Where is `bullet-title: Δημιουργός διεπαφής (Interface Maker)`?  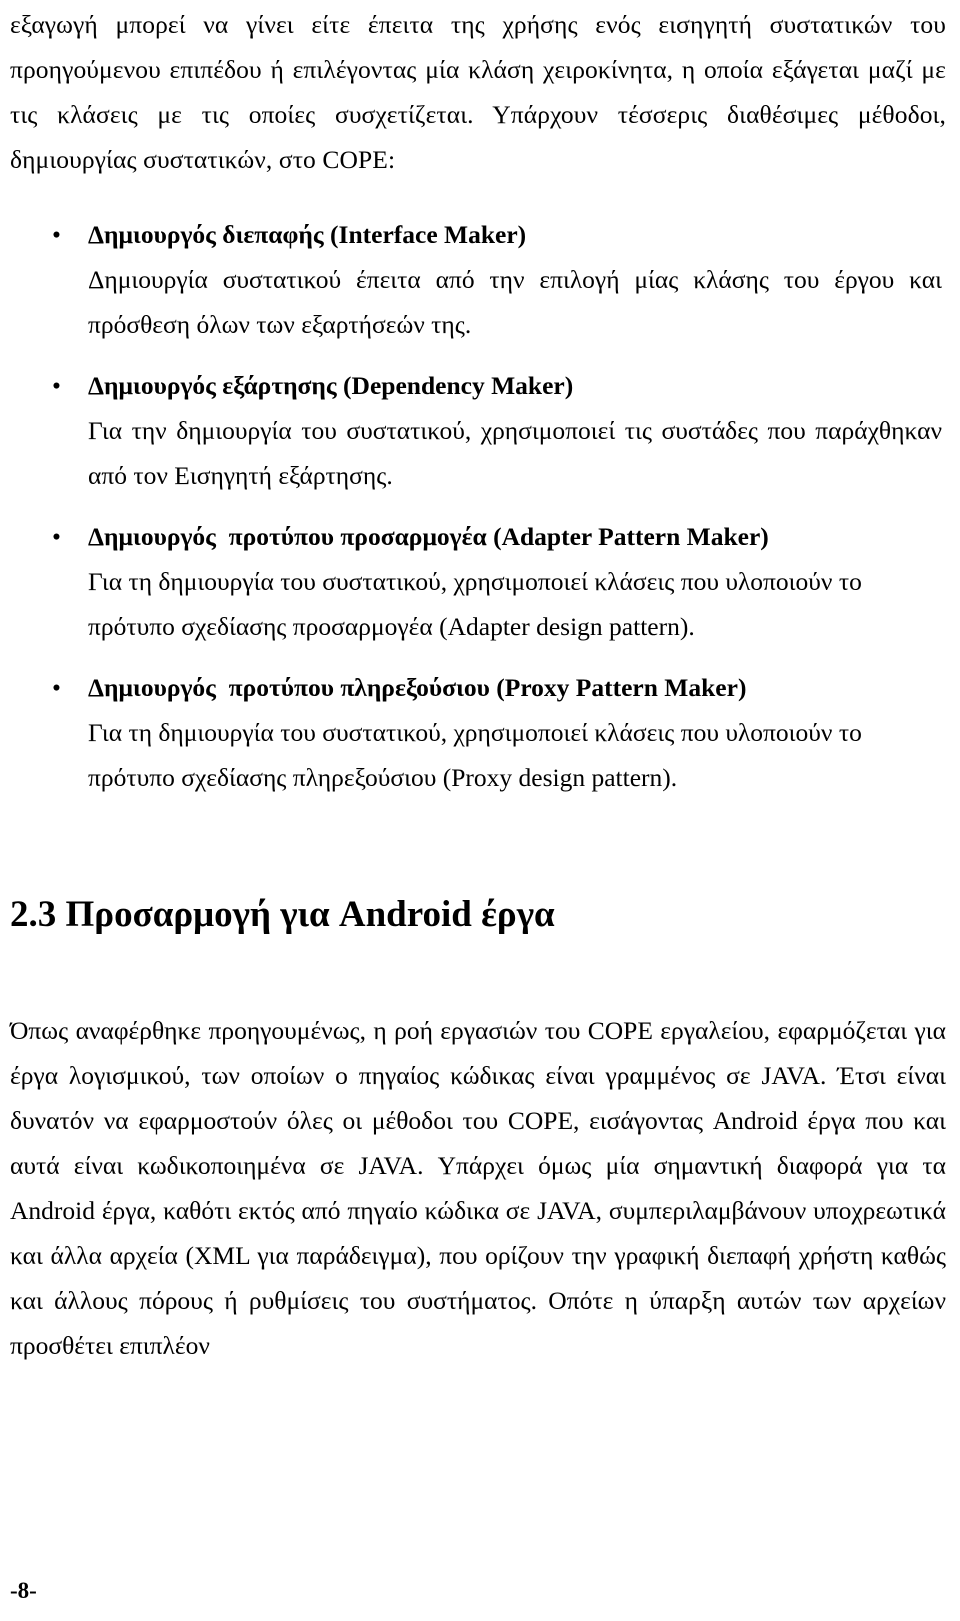
bullet-title: Δημιουργός διεπαφής (Interface Maker) is located at coordinates (307, 234).